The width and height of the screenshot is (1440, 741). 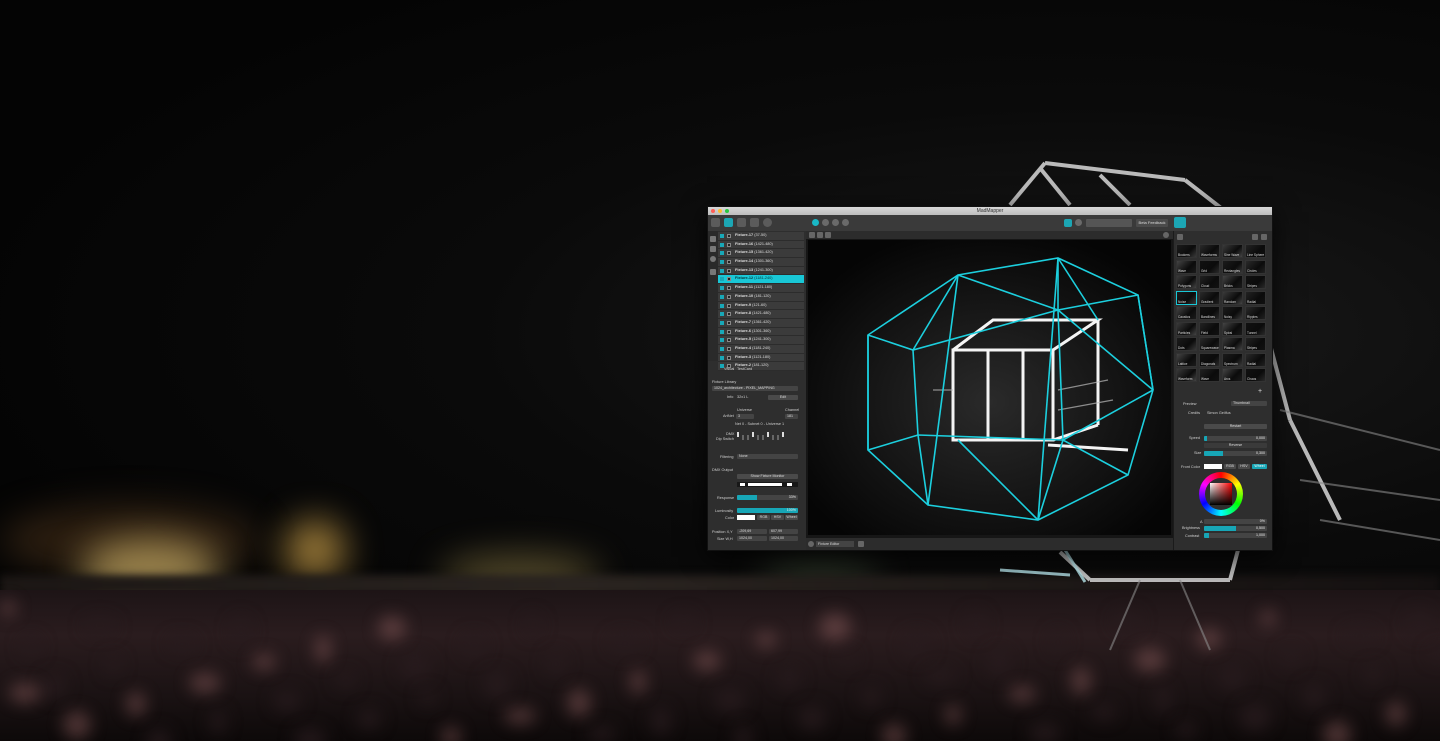 What do you see at coordinates (1209, 297) in the screenshot?
I see `media-thumbnail: Gradient` at bounding box center [1209, 297].